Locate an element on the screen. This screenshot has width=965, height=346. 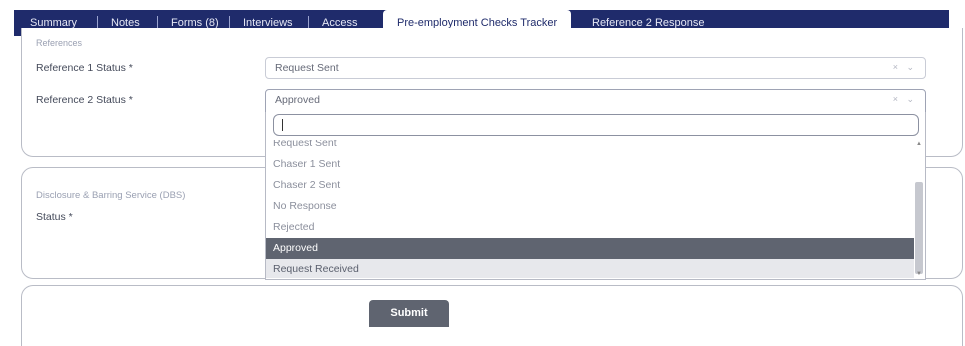
option-chaser-2-sent: Chaser 2 Sent is located at coordinates (590, 185).